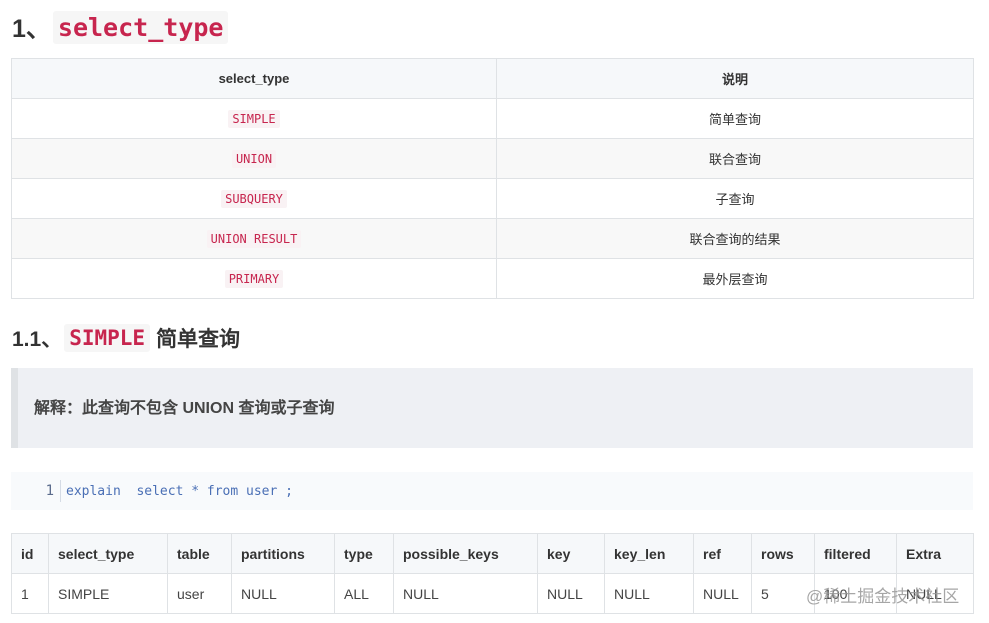 Image resolution: width=989 pixels, height=623 pixels. I want to click on sql-code-line: explain select * from user ;, so click(177, 491).